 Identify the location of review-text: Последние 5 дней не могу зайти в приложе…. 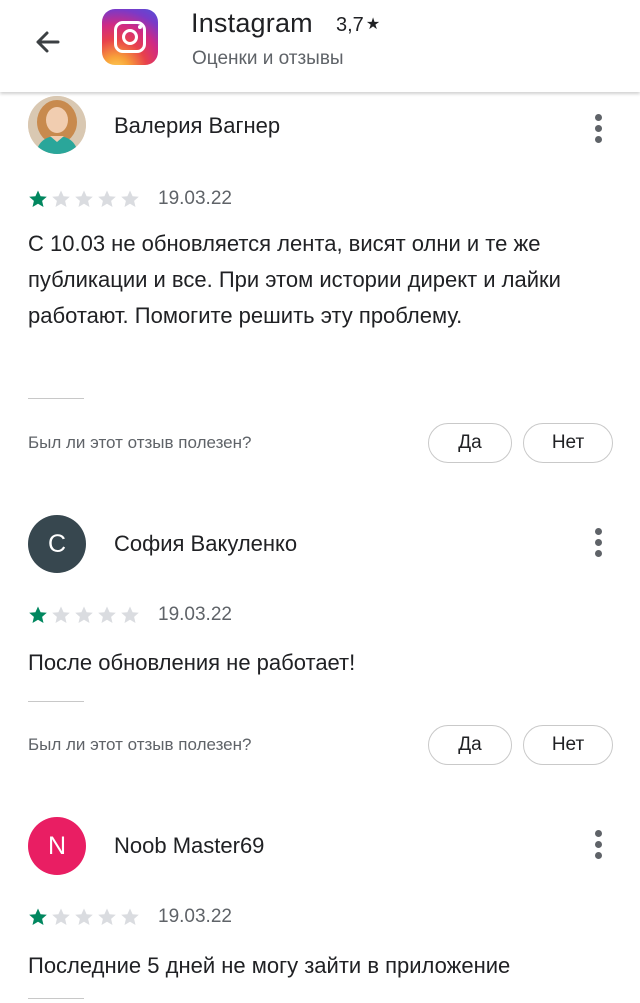
(269, 965).